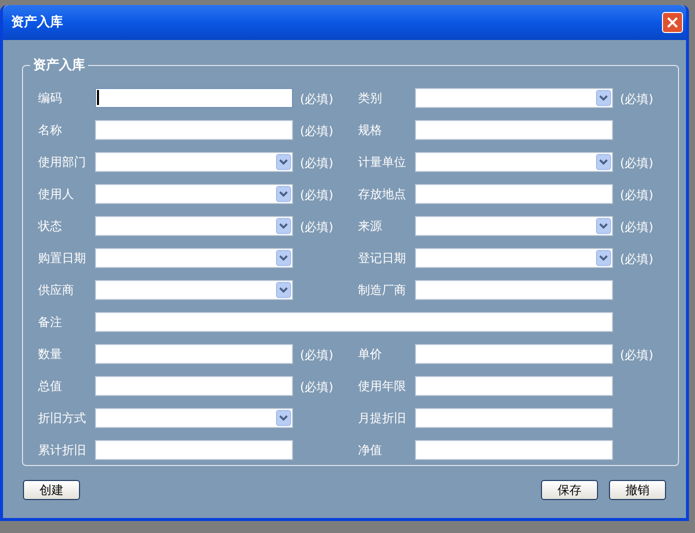 The width and height of the screenshot is (695, 533). I want to click on field-label: 净值, so click(370, 450).